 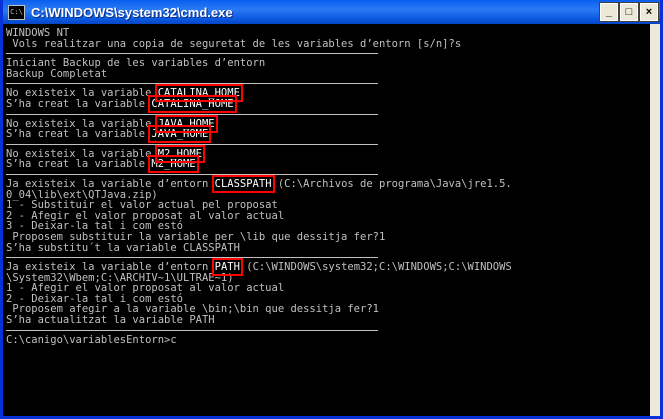 What do you see at coordinates (110, 320) in the screenshot?
I see `console-line: S’ha actualitzat la variable PATH` at bounding box center [110, 320].